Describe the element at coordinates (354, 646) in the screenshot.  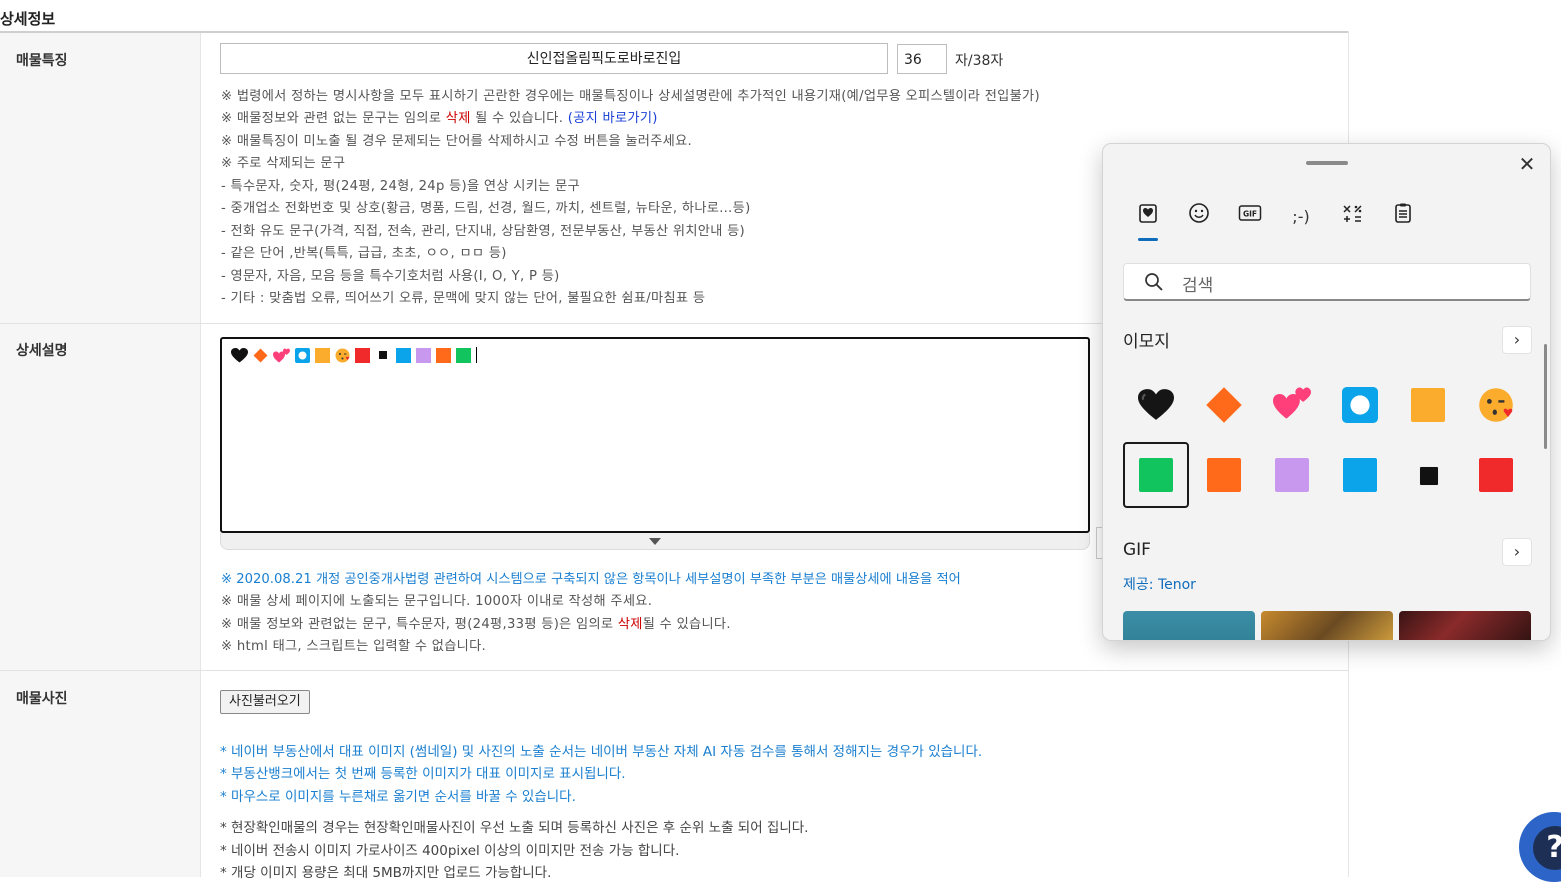
I see `description-note: ※ html 태그, 스크립트는 입력할 수 없습니다.` at that location.